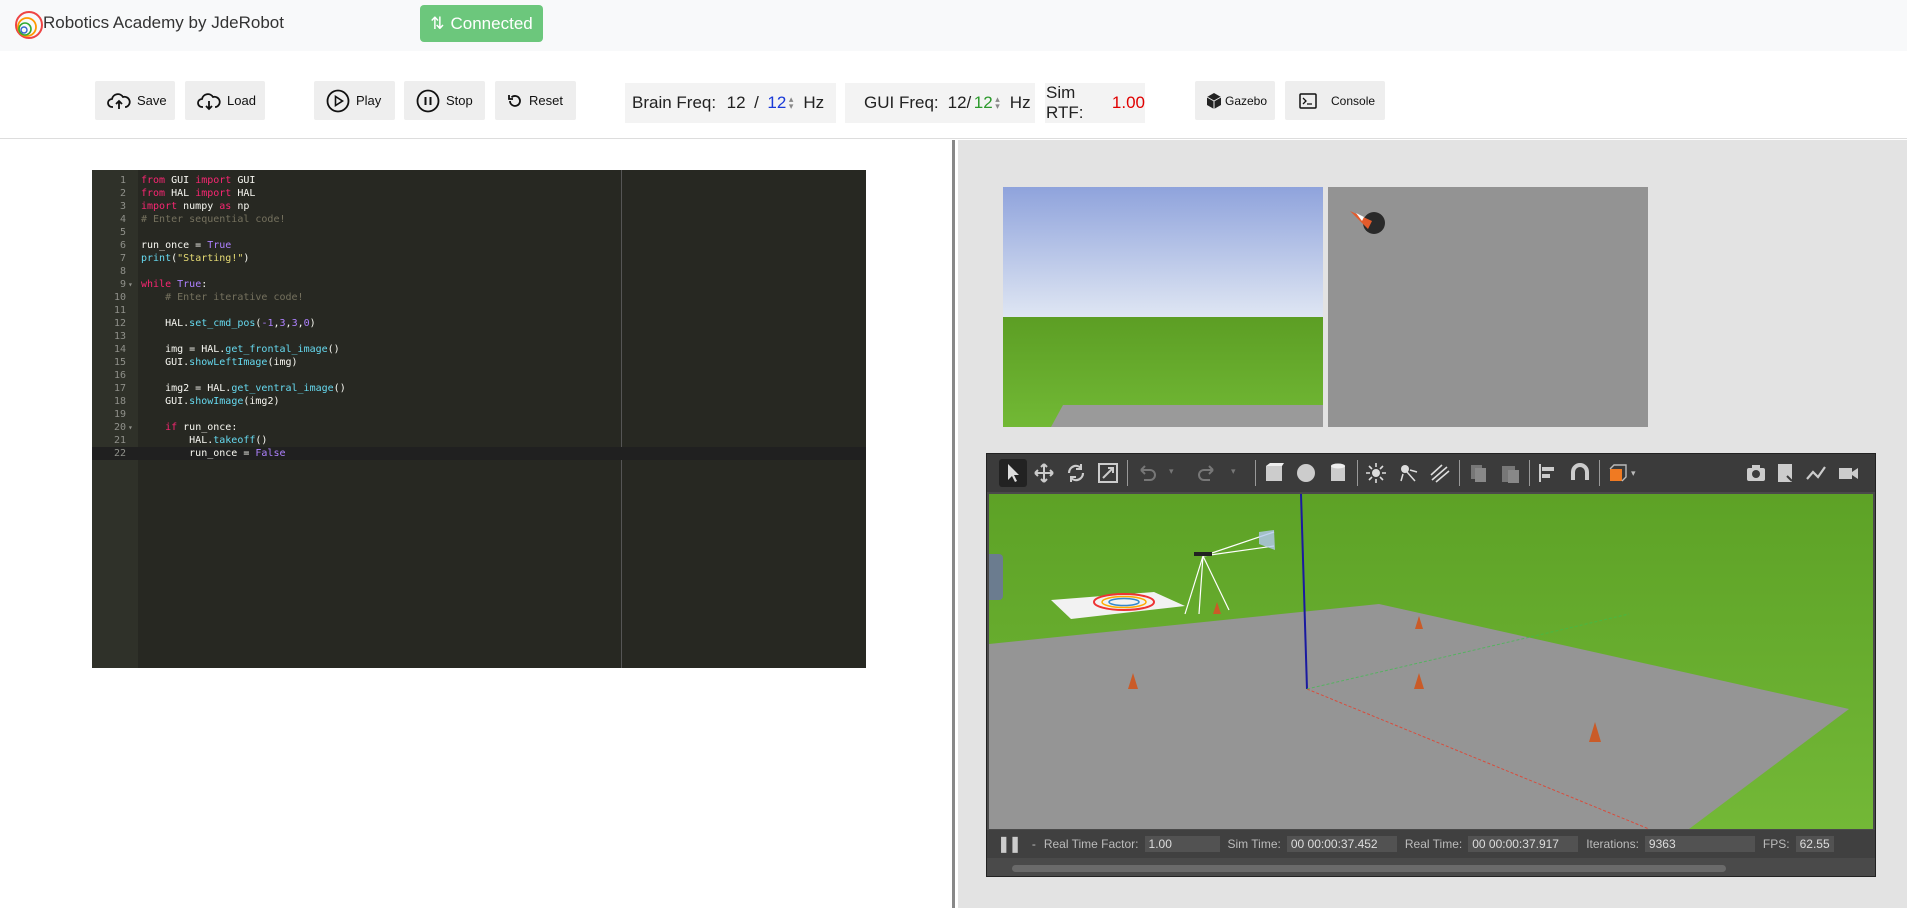  Describe the element at coordinates (1065, 102) in the screenshot. I see `sim-rtf-label: Sim RTF:` at that location.